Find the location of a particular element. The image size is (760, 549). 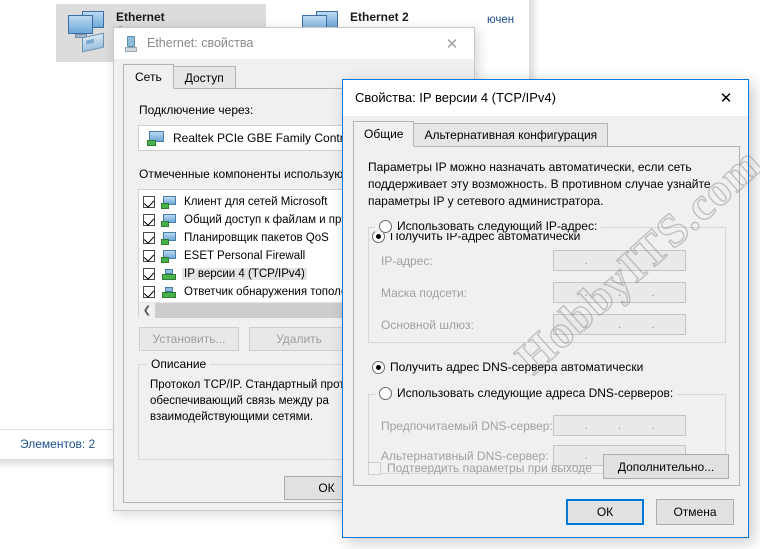

connect-through-label: Подключение через: is located at coordinates (196, 110).